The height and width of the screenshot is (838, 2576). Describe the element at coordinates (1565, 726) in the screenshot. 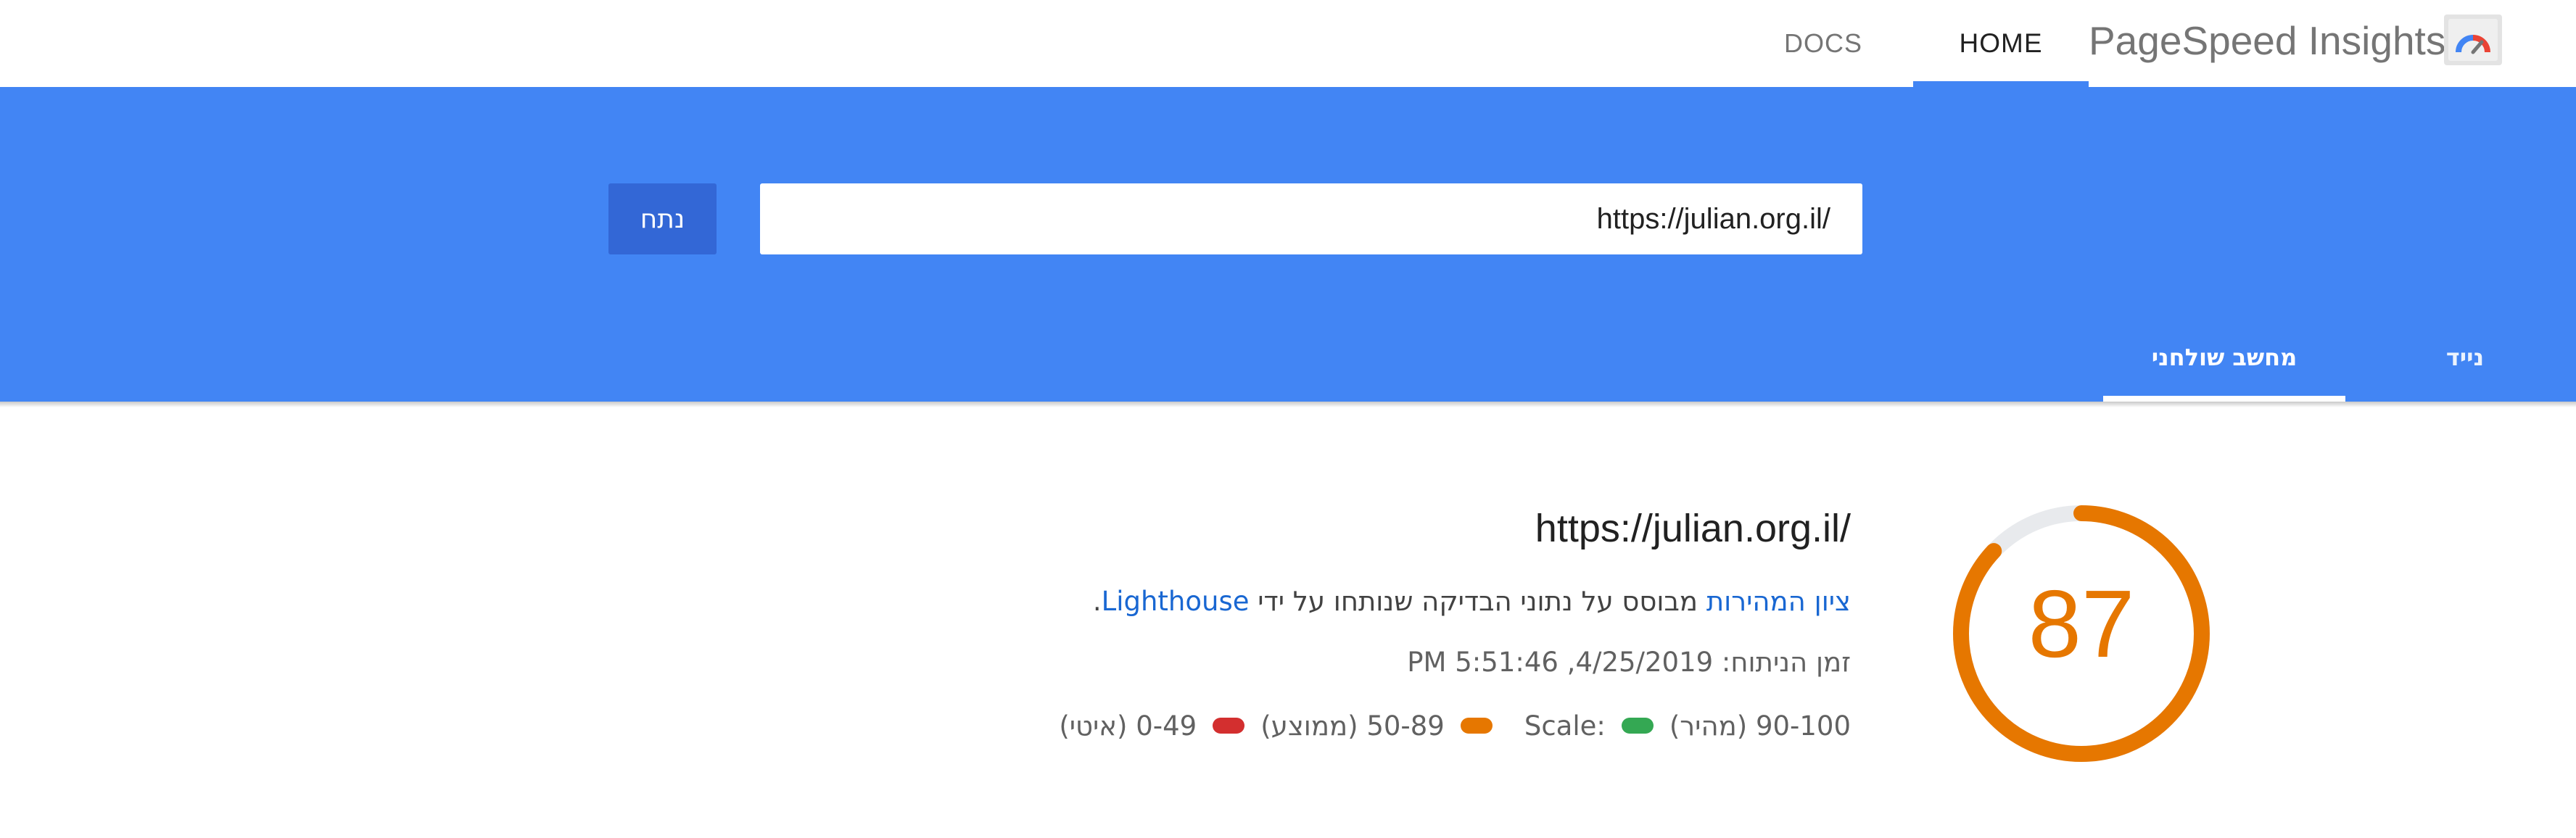

I see `legend-scale-label: Scale:` at that location.